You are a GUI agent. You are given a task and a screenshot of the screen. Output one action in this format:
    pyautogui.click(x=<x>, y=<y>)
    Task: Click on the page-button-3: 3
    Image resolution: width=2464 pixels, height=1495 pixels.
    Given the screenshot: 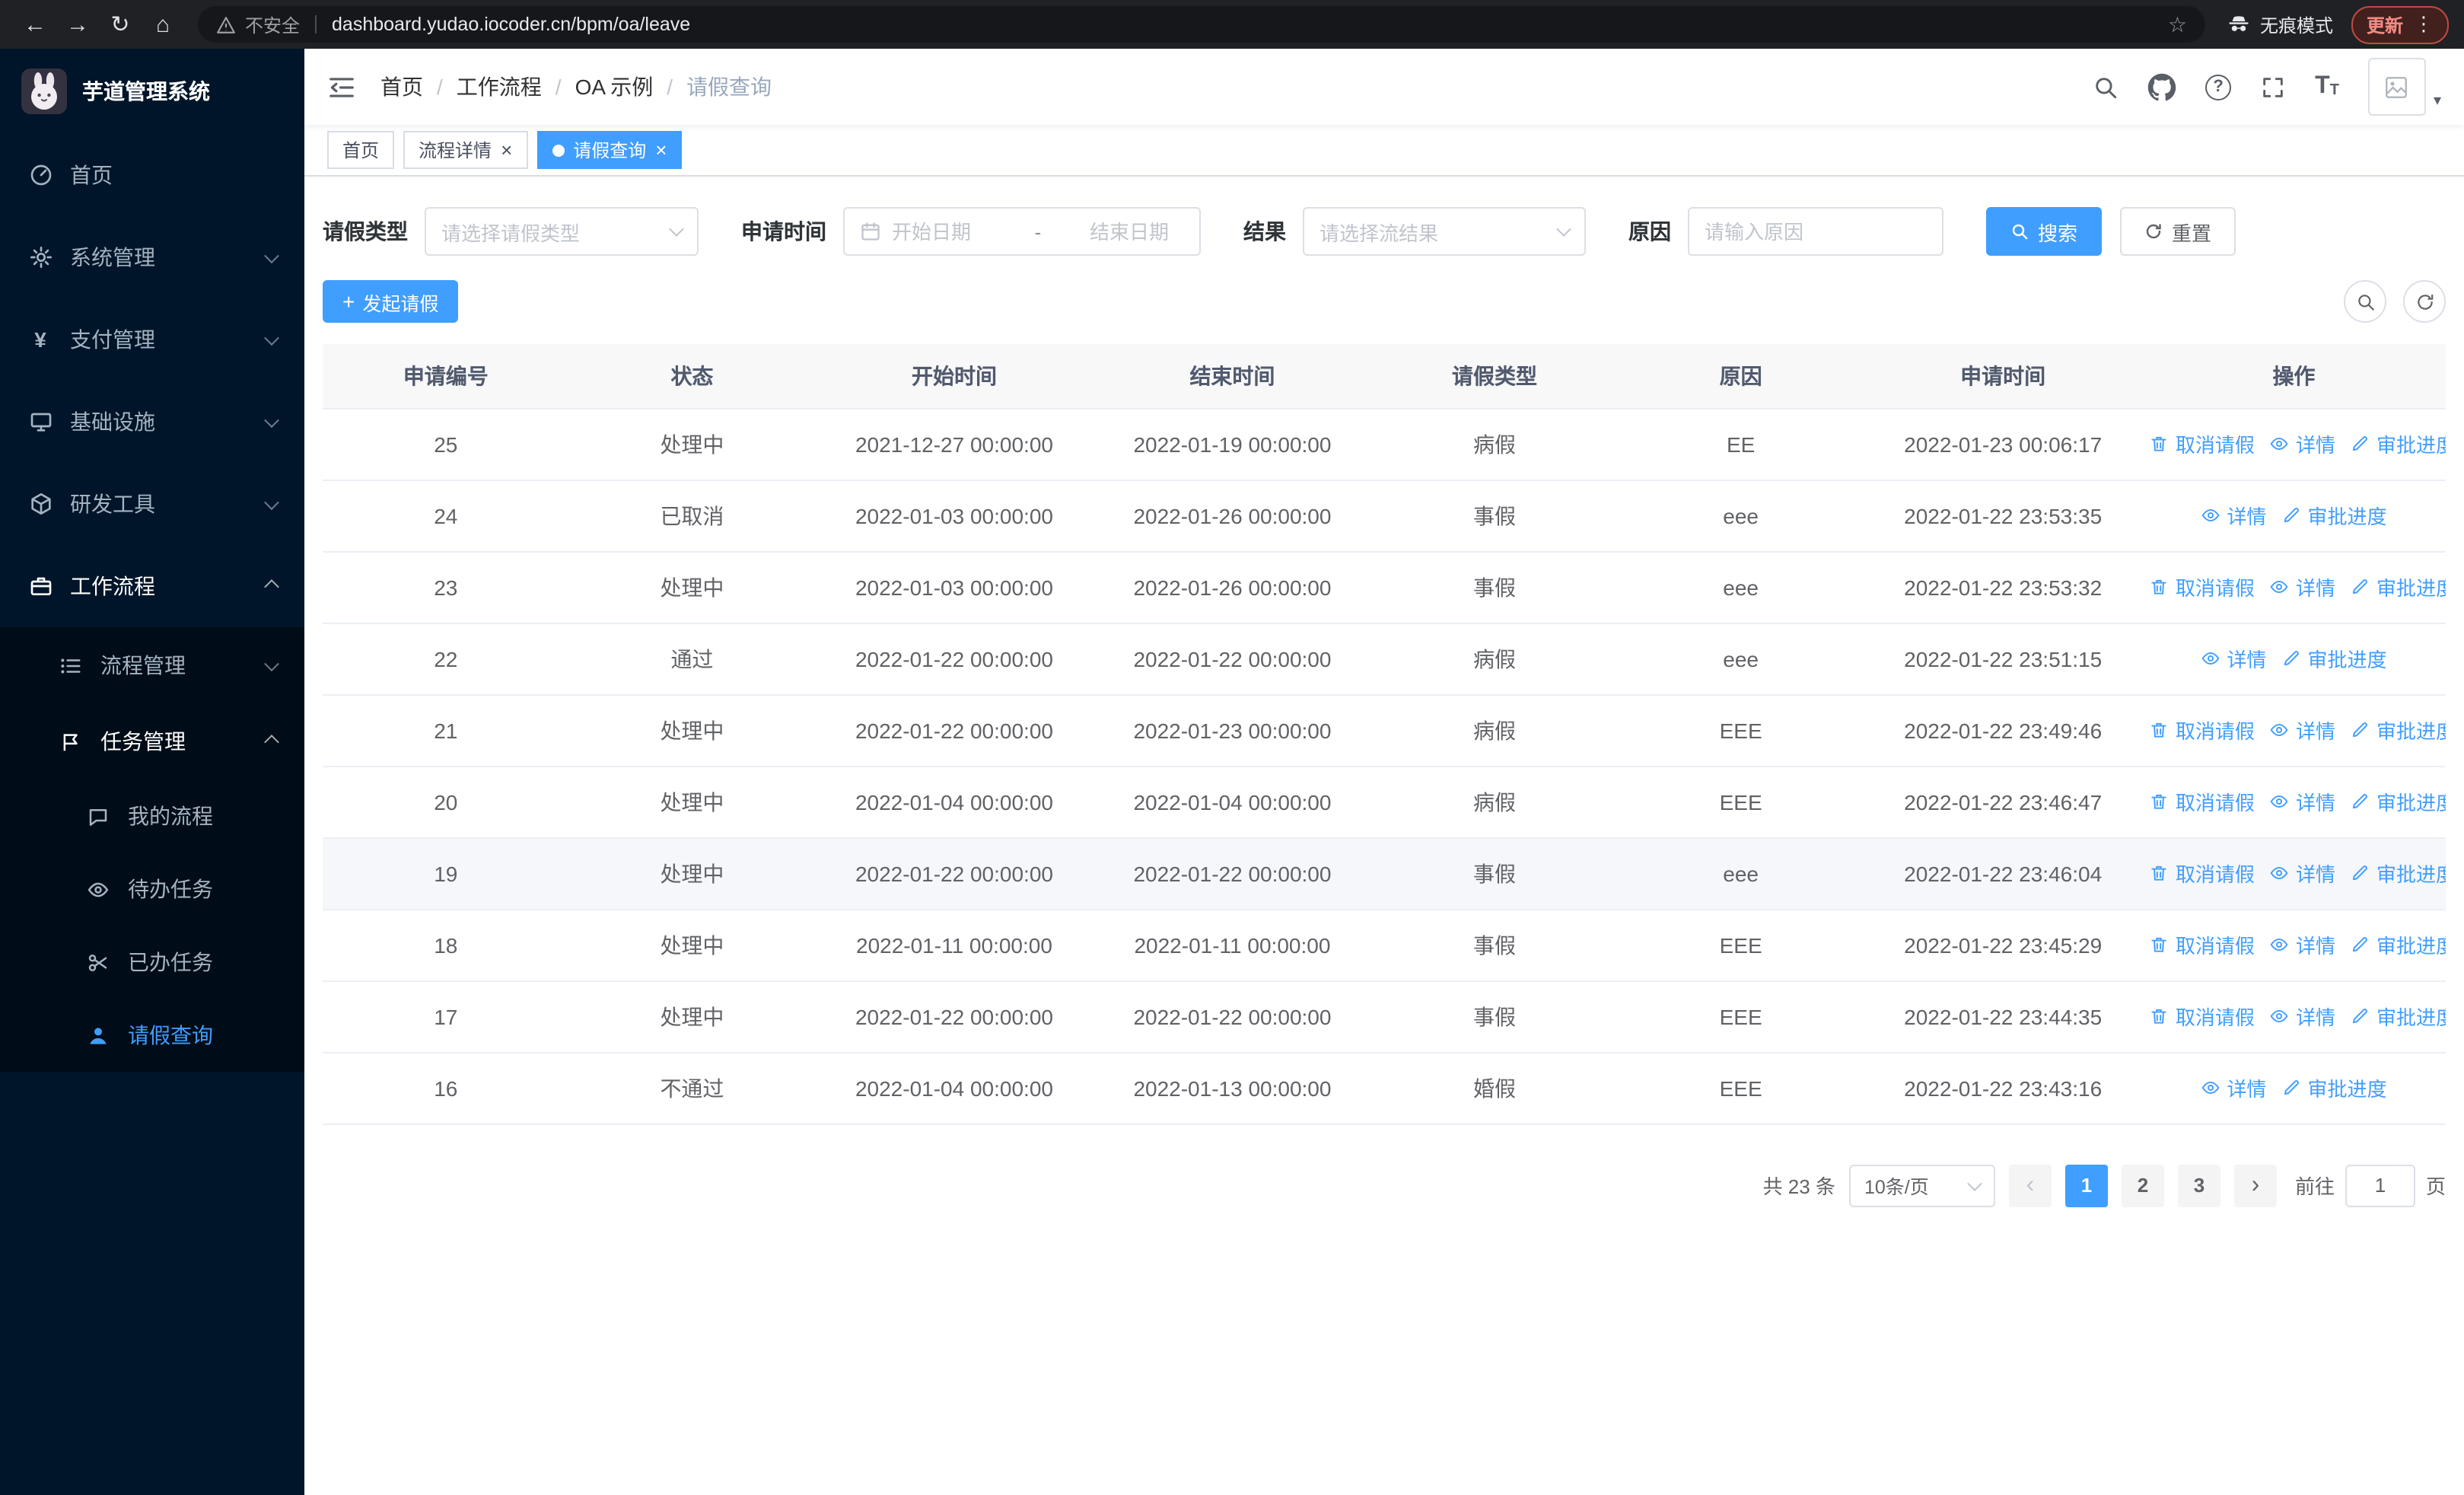 What is the action you would take?
    pyautogui.click(x=2198, y=1186)
    